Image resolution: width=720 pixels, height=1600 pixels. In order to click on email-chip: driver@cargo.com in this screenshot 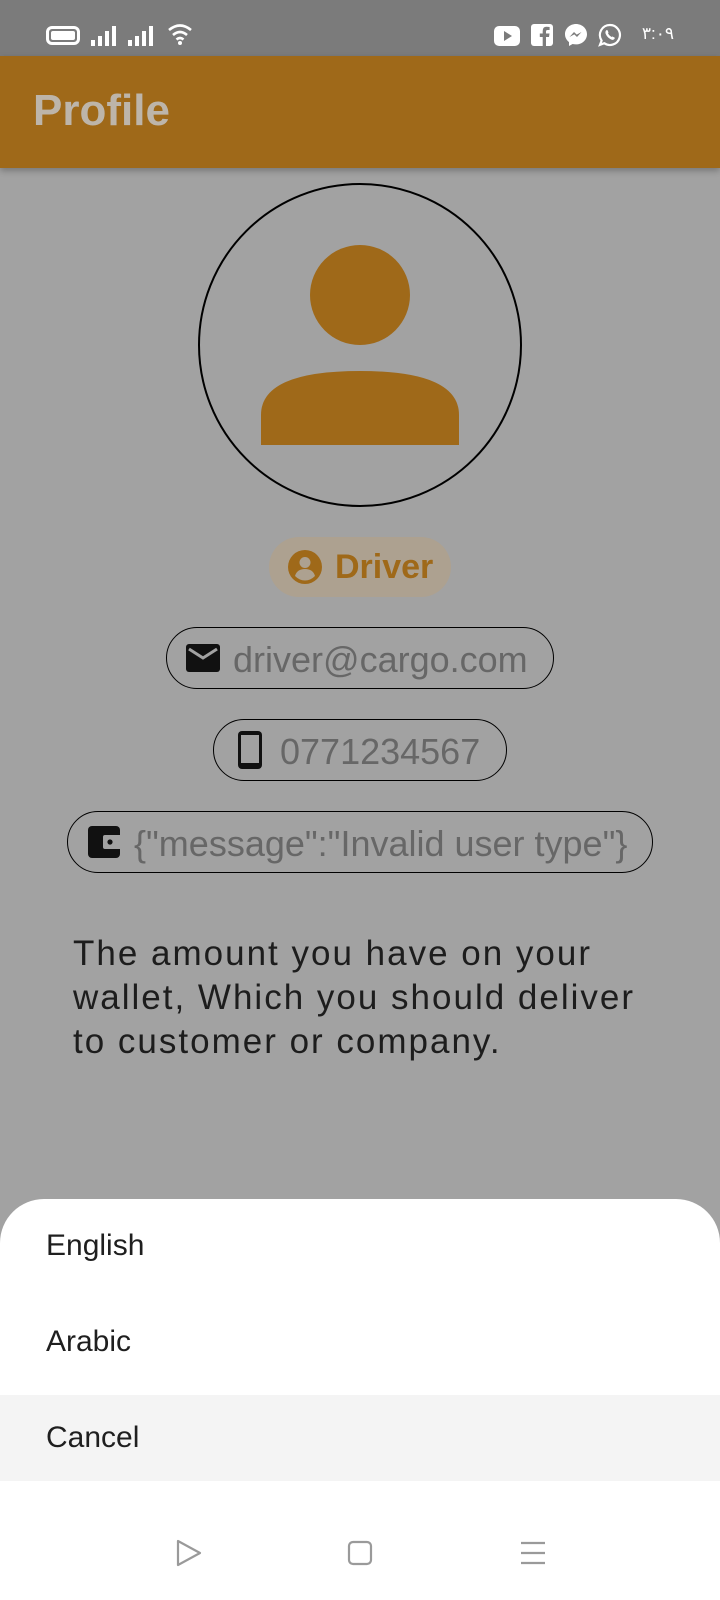, I will do `click(360, 658)`.